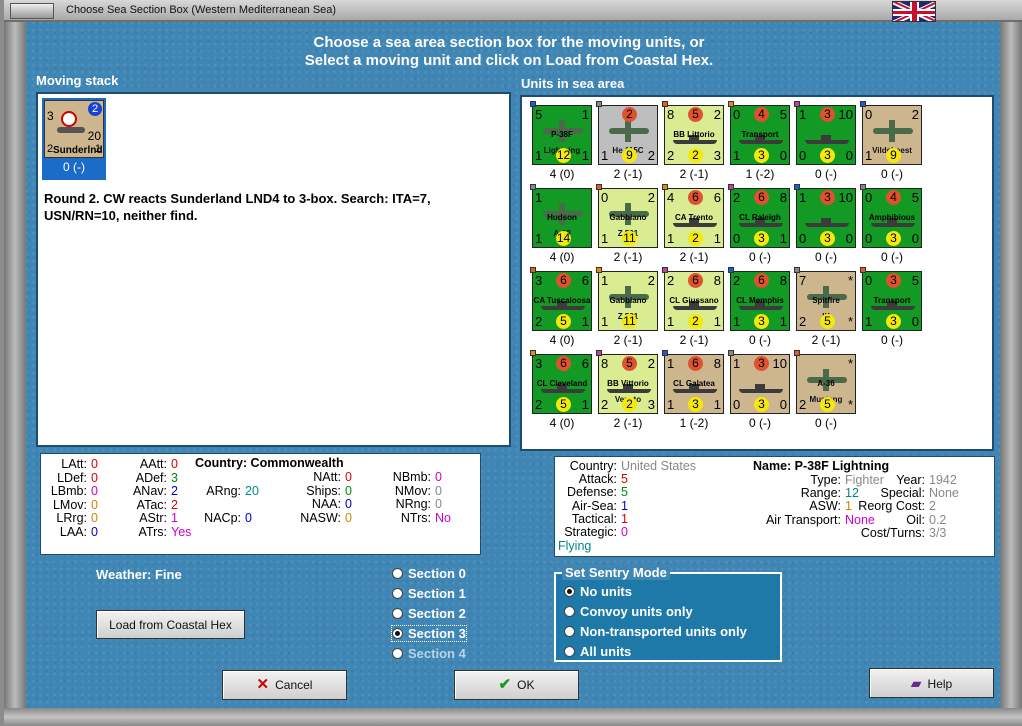 The width and height of the screenshot is (1022, 726). Describe the element at coordinates (573, 83) in the screenshot. I see `units-in-sea-label: Units in sea area` at that location.